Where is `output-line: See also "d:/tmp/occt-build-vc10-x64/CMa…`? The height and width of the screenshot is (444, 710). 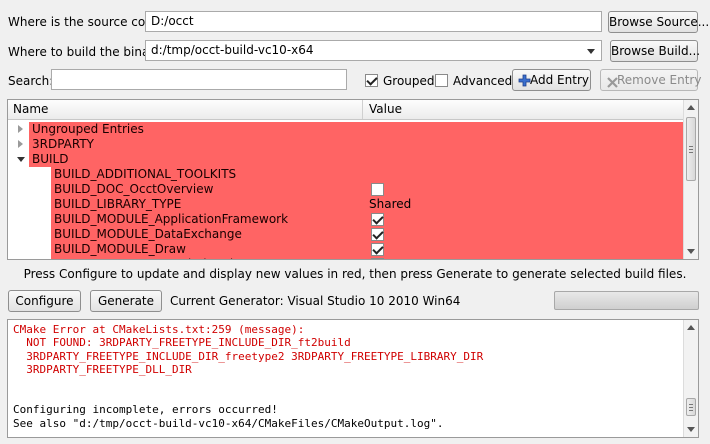
output-line: See also "d:/tmp/occt-build-vc10-x64/CMa… is located at coordinates (228, 423).